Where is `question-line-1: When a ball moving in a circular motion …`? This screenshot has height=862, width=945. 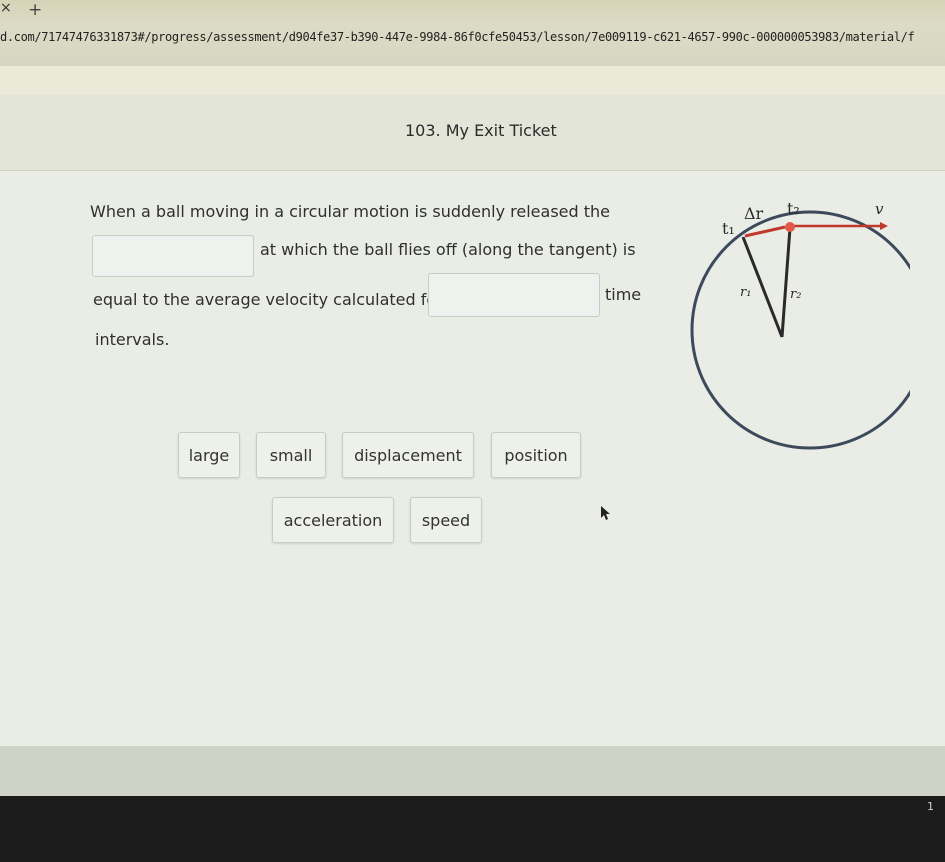 question-line-1: When a ball moving in a circular motion … is located at coordinates (350, 211).